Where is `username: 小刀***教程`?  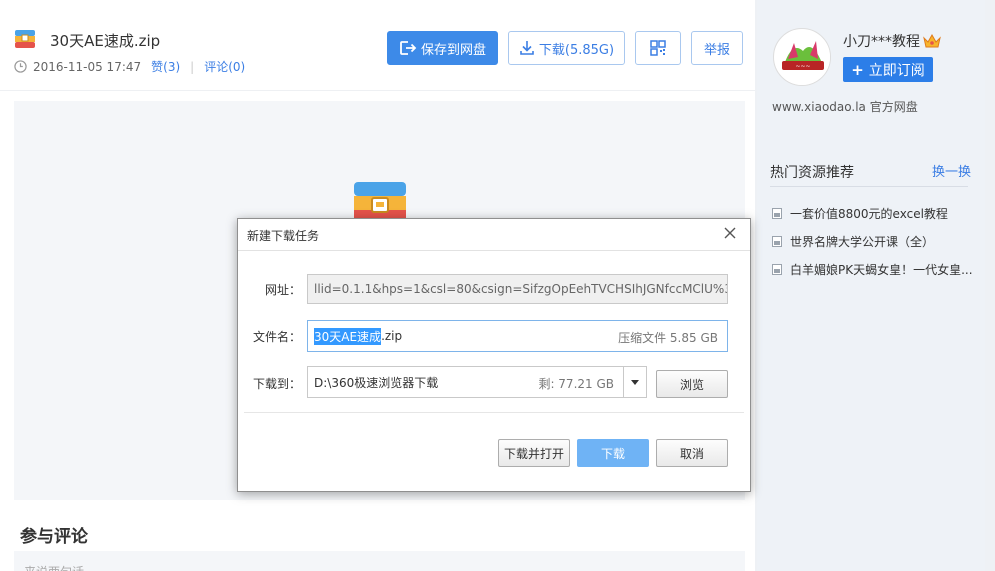
username: 小刀***教程 is located at coordinates (892, 41).